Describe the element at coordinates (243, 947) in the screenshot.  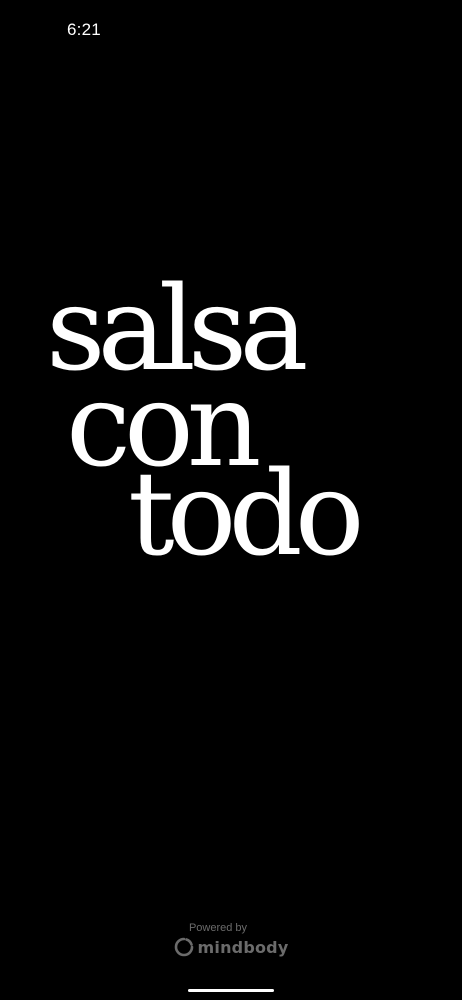
I see `mindbody-wordmark: mindbody` at that location.